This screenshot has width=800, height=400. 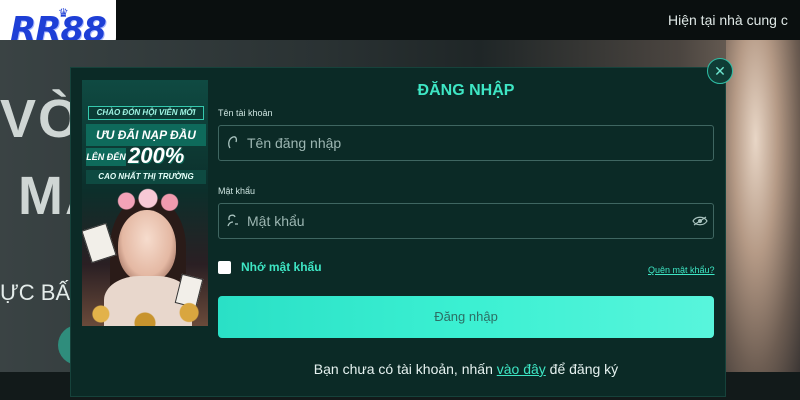 I want to click on signup-prefix: Bạn chưa có tài khoản, nhấn, so click(x=405, y=369).